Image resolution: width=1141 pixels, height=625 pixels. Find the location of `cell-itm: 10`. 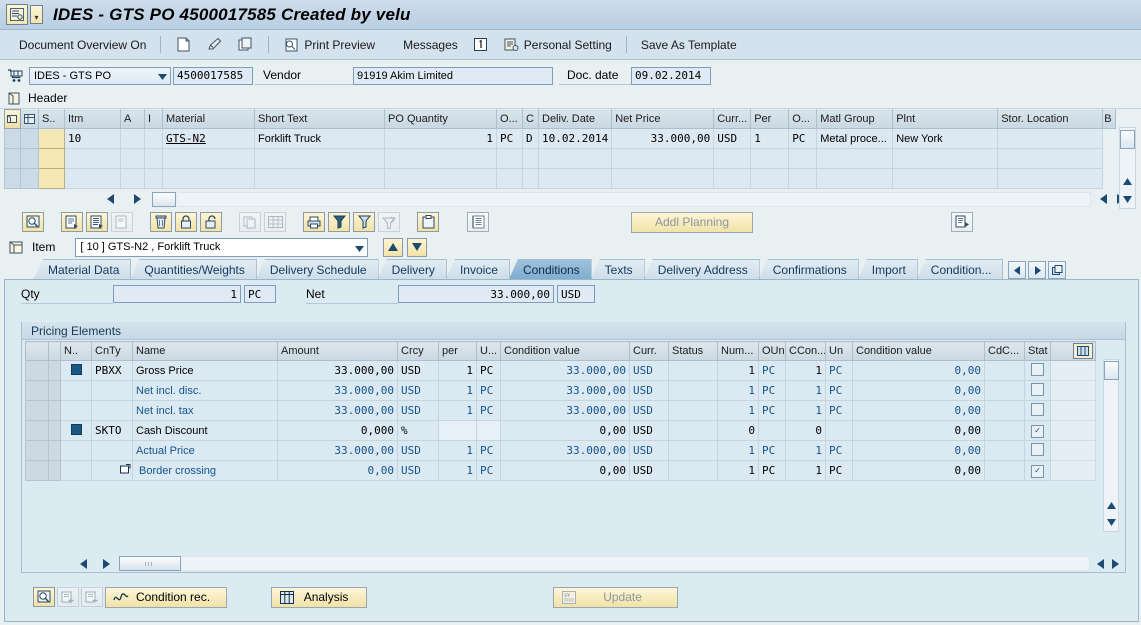

cell-itm: 10 is located at coordinates (92, 138).